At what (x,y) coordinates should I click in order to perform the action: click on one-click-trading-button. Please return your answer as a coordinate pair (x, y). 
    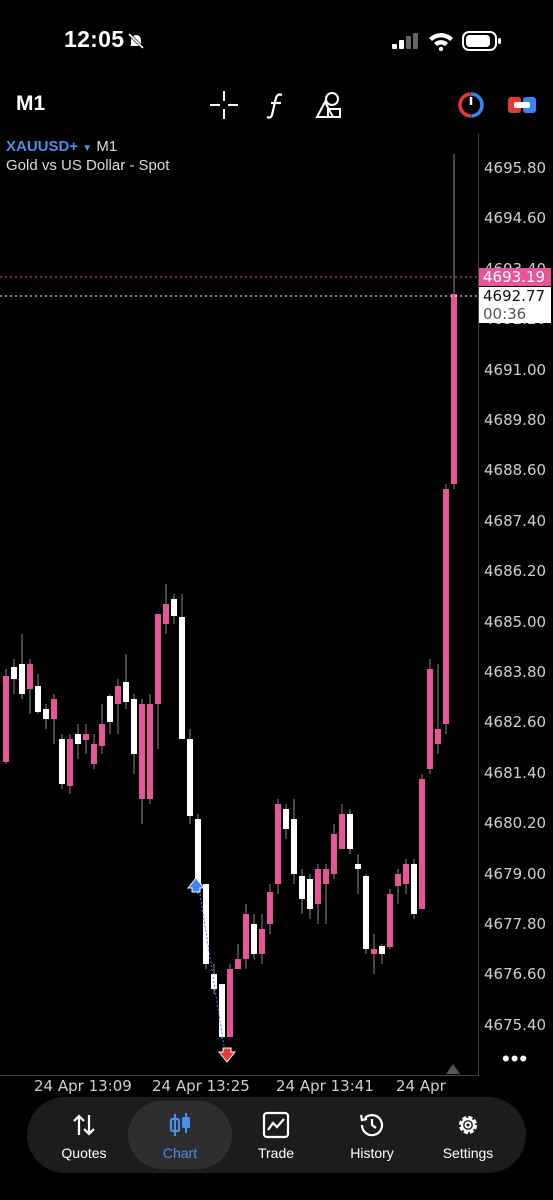
    Looking at the image, I should click on (471, 105).